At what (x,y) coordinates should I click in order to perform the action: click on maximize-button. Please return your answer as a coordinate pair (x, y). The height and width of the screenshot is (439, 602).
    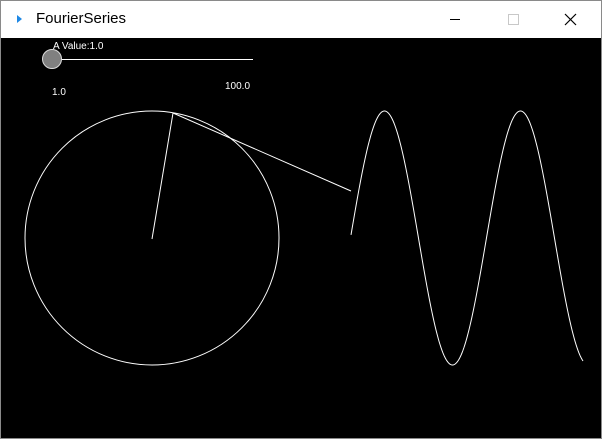
    Looking at the image, I should click on (513, 19).